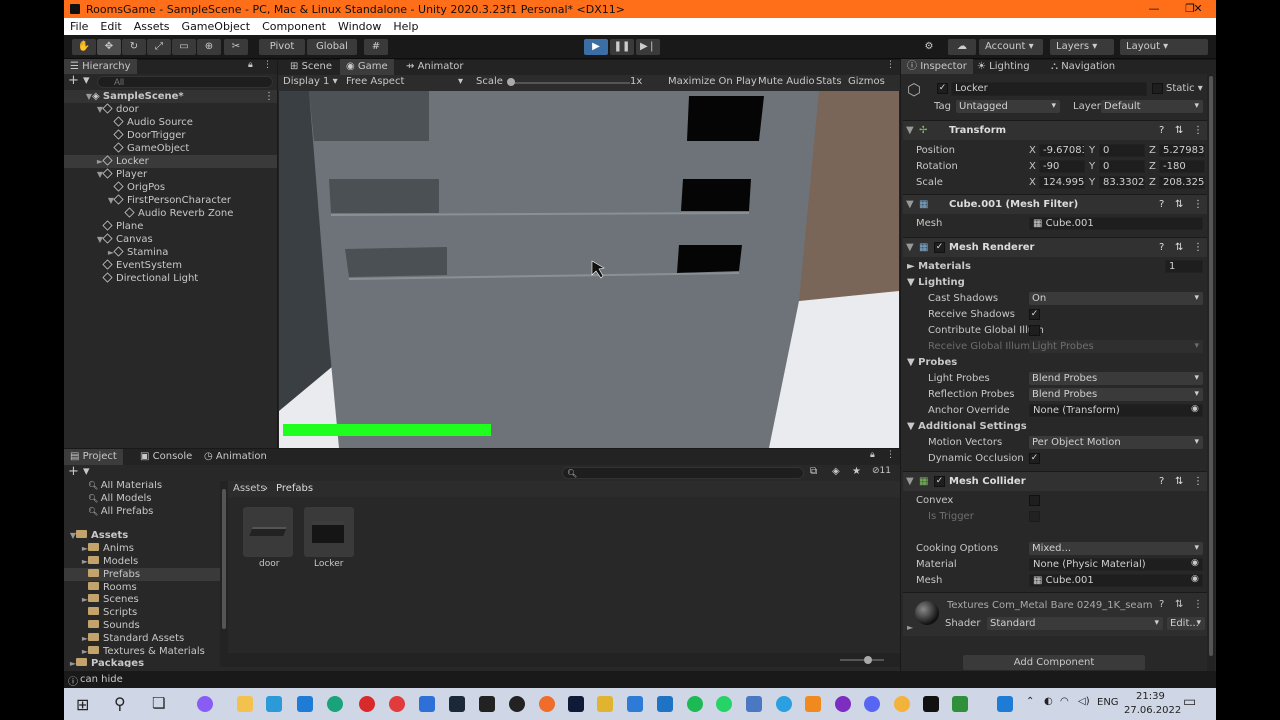 This screenshot has height=720, width=1280. I want to click on materials-size-field: 1, so click(1184, 266).